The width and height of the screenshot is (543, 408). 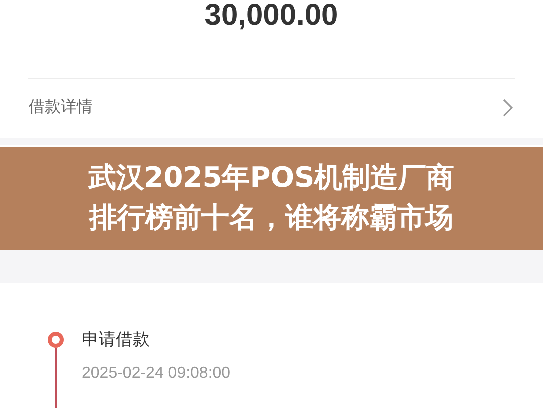 I want to click on banner-title-line: 排行榜前十名，谁将称霸市场, so click(x=272, y=218).